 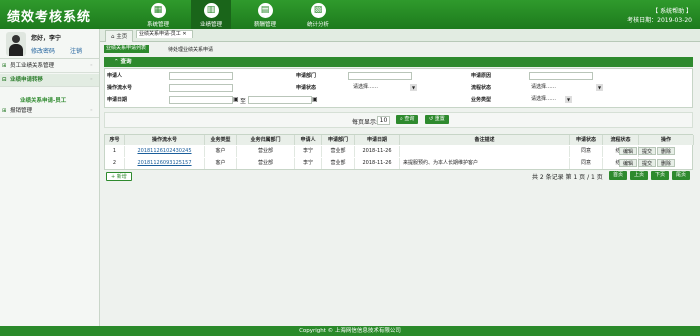 What do you see at coordinates (126, 62) in the screenshot?
I see `panel-title: 查询` at bounding box center [126, 62].